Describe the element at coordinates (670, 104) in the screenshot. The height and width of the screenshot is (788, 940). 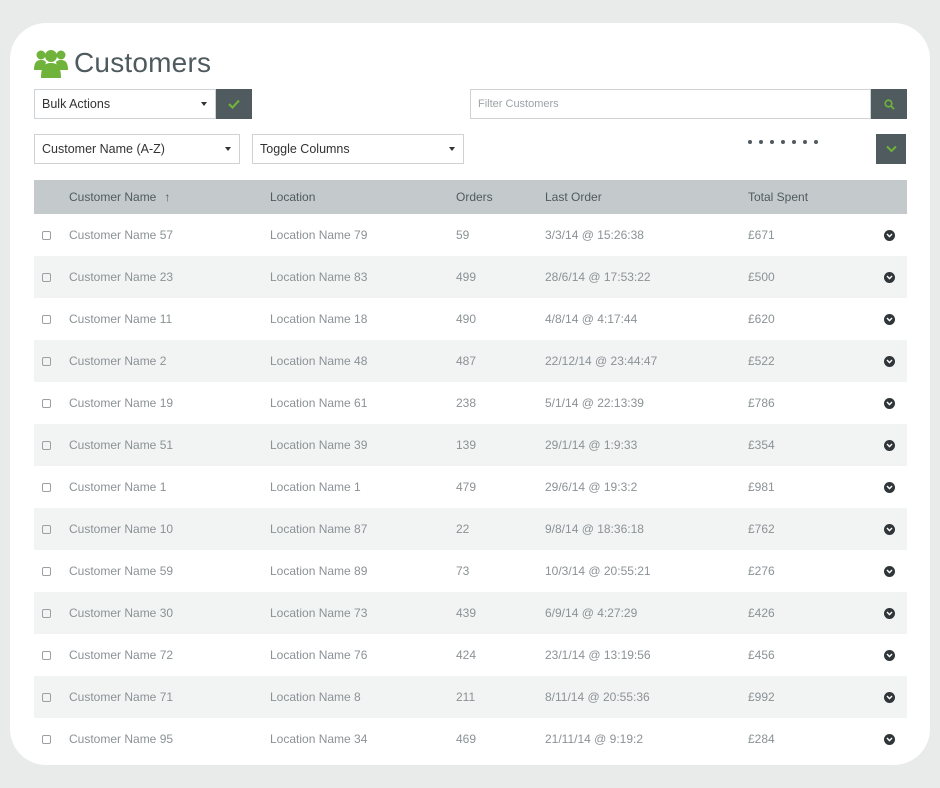
I see `filter-customers-input` at that location.